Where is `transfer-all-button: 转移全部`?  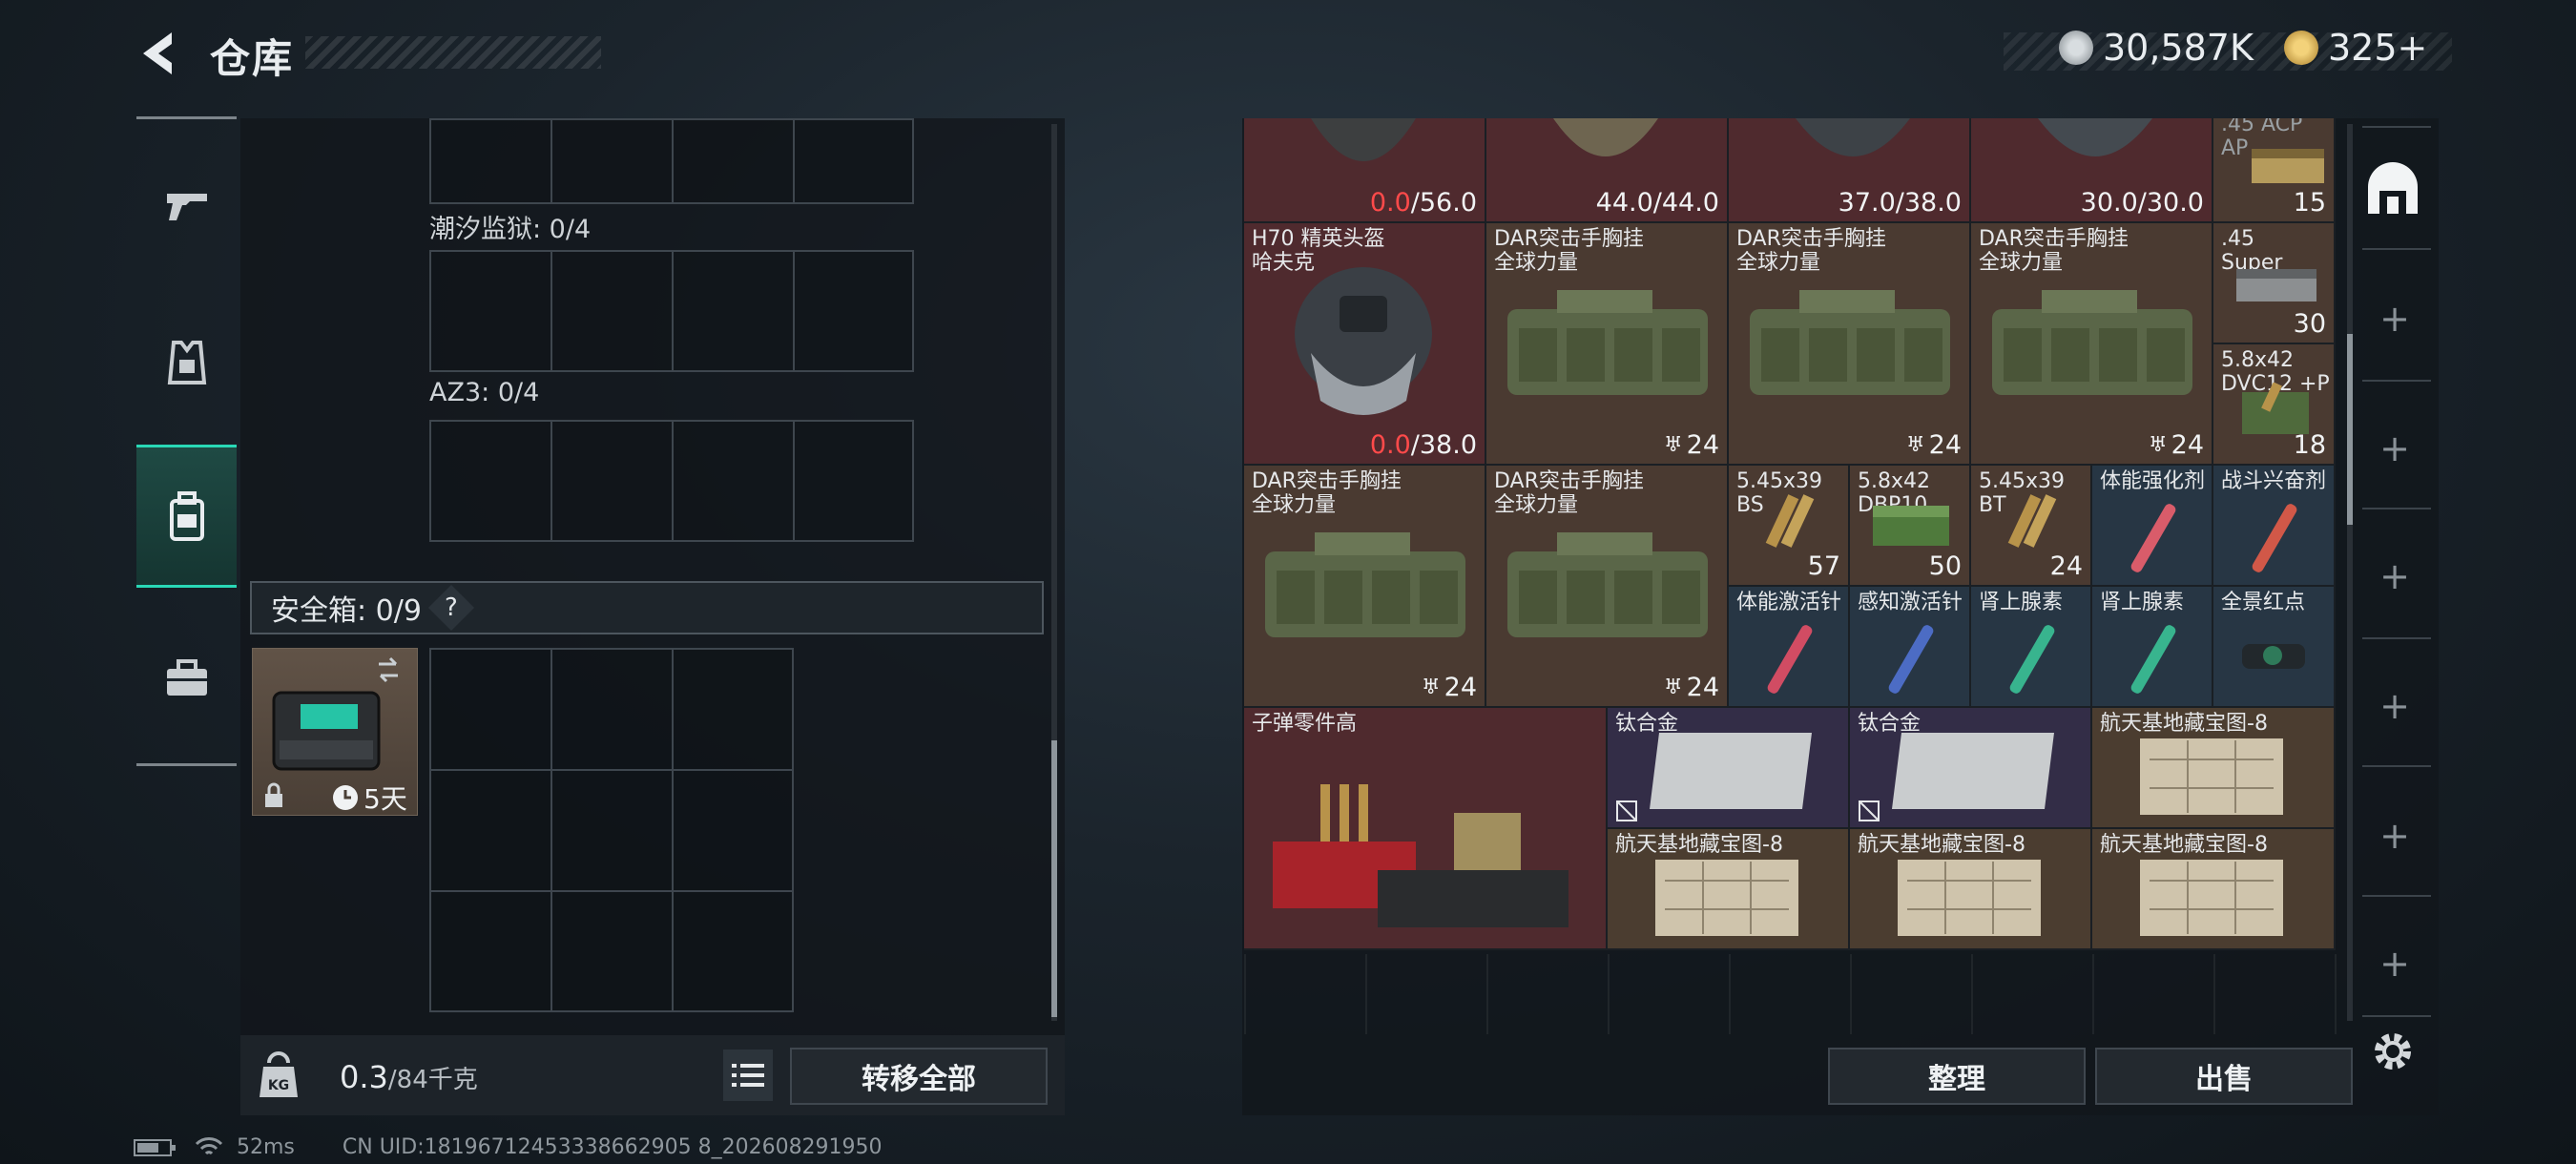 transfer-all-button: 转移全部 is located at coordinates (919, 1077).